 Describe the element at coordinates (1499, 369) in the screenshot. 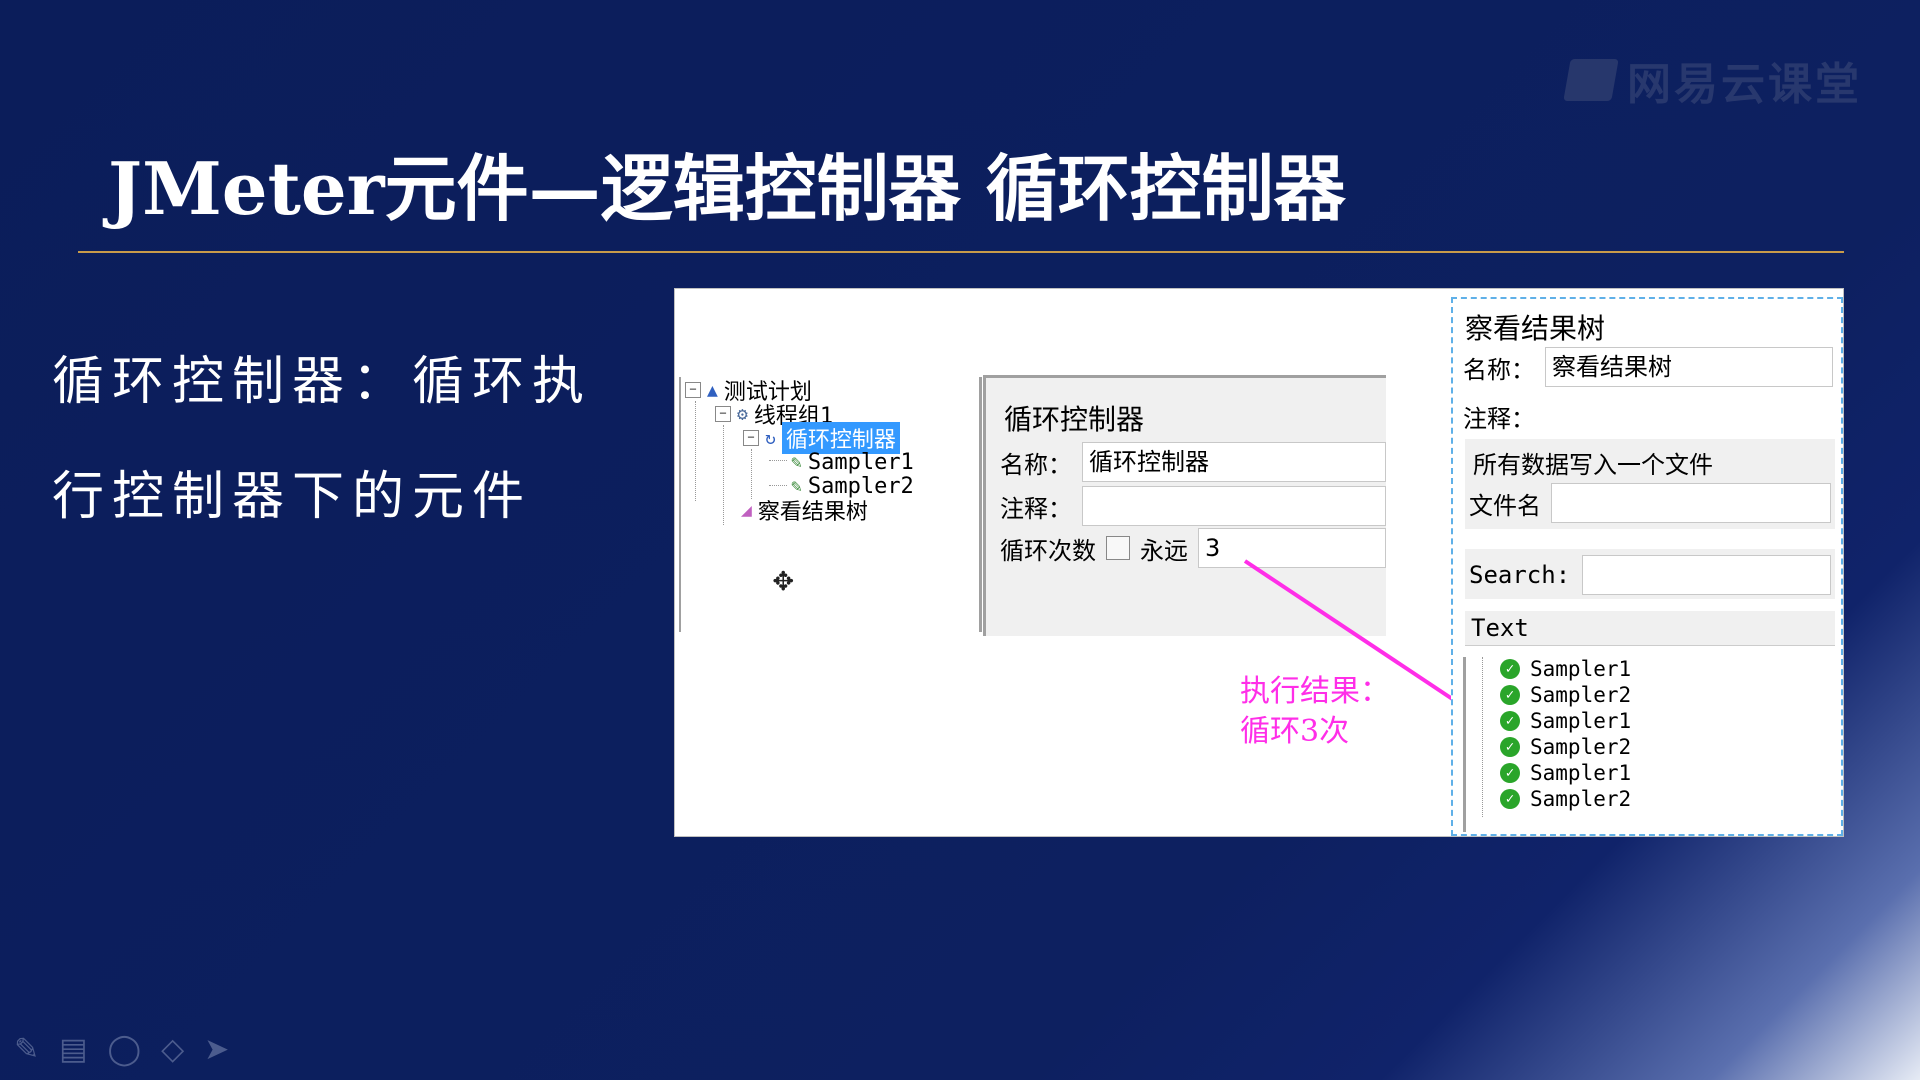

I see `name-label: 名称：` at that location.